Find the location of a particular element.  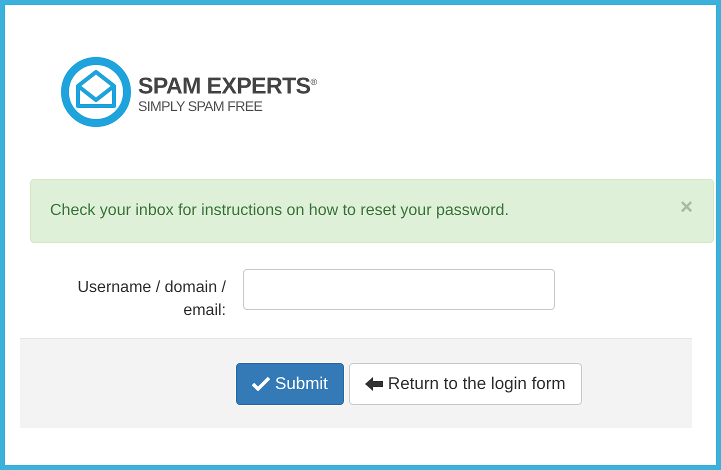

checkmark-icon is located at coordinates (261, 383).